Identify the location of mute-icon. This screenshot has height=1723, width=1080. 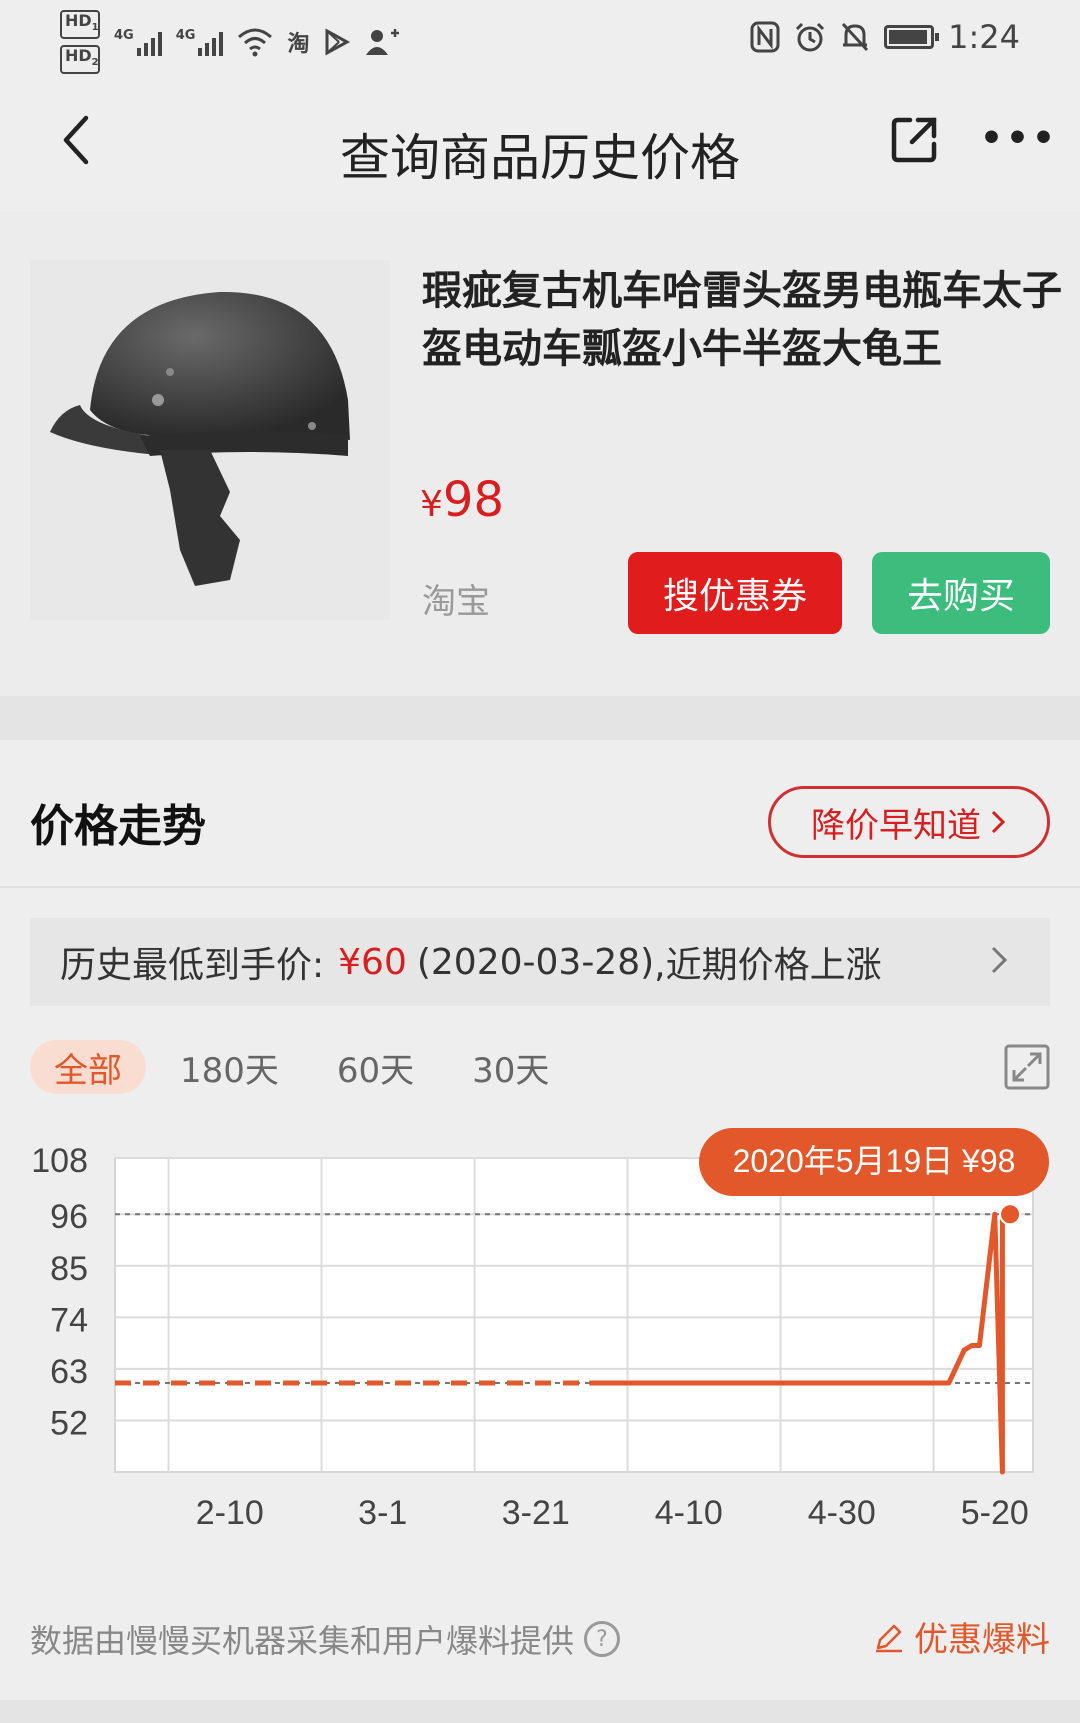
(855, 37).